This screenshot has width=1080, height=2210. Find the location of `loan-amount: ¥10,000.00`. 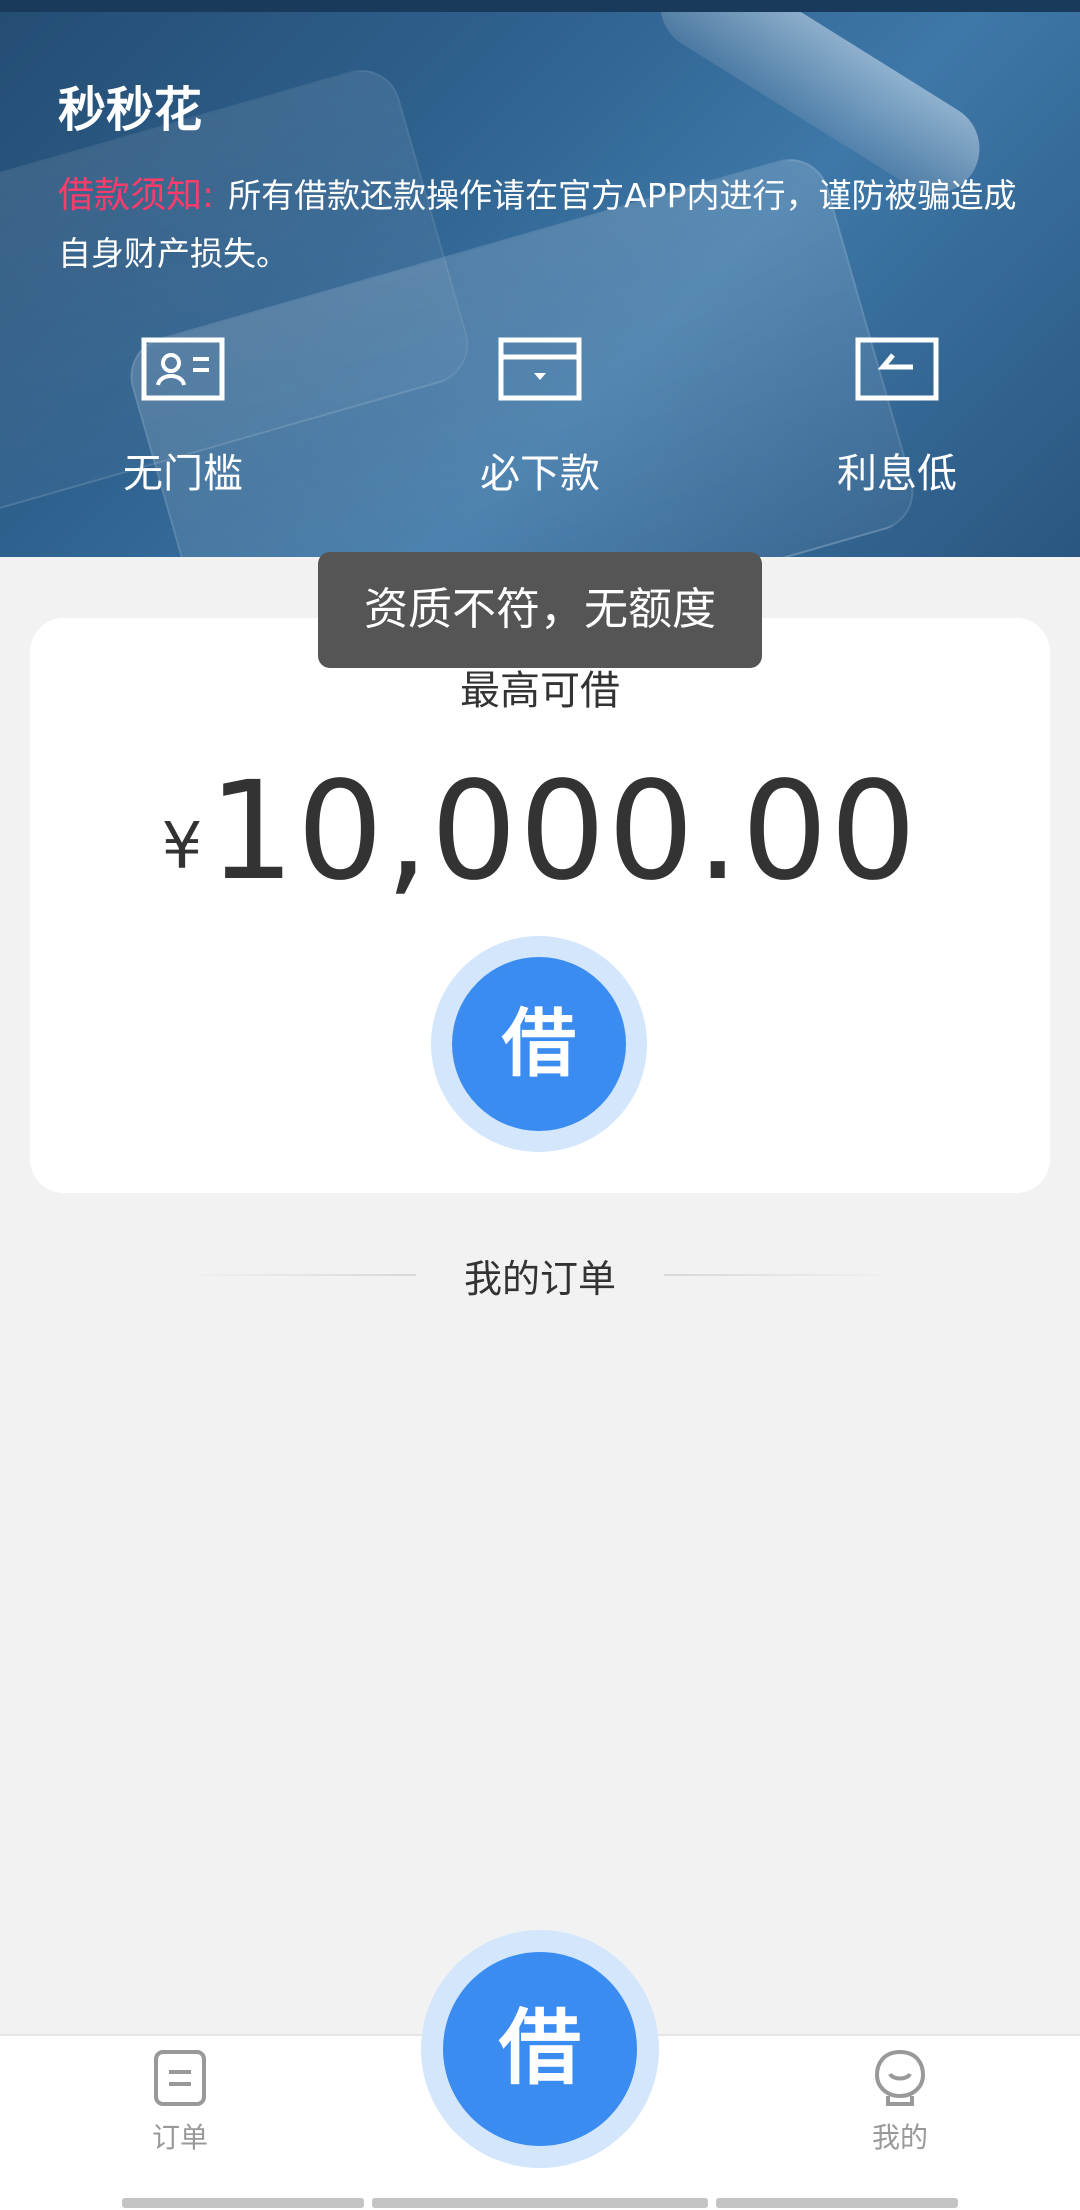

loan-amount: ¥10,000.00 is located at coordinates (540, 832).